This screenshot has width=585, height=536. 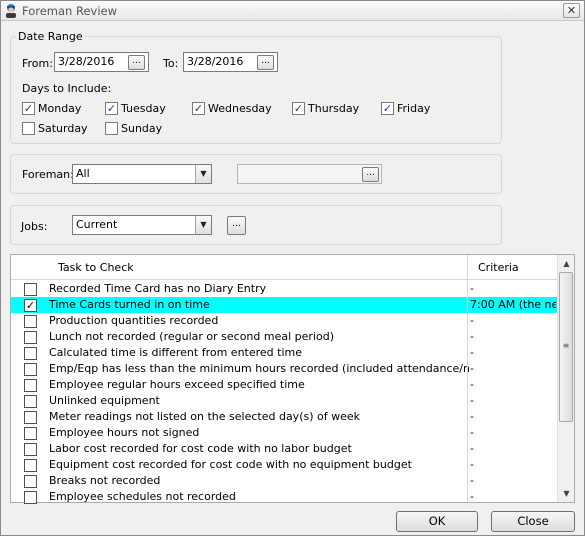 What do you see at coordinates (309, 174) in the screenshot?
I see `foreman-secondary-field` at bounding box center [309, 174].